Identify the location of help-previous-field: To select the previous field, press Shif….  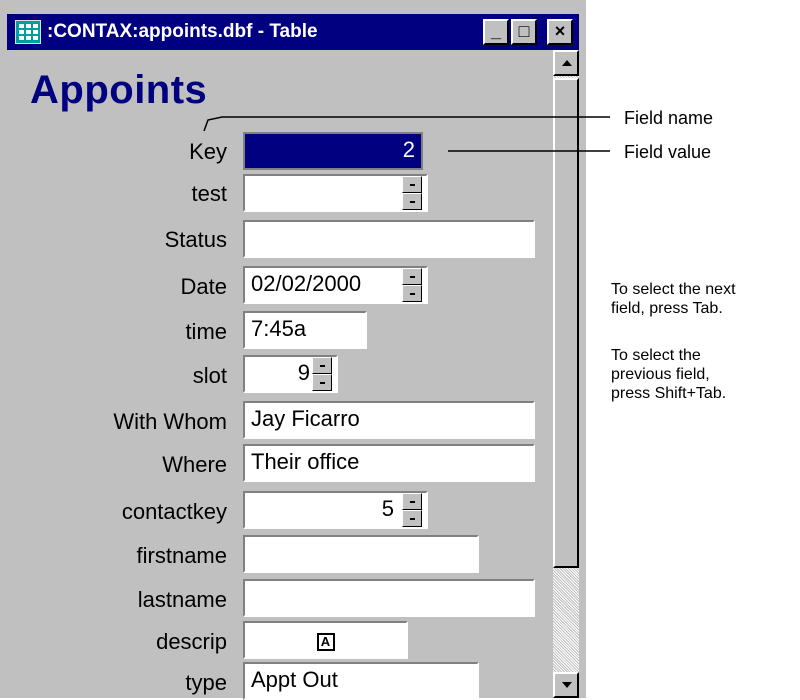
(669, 374).